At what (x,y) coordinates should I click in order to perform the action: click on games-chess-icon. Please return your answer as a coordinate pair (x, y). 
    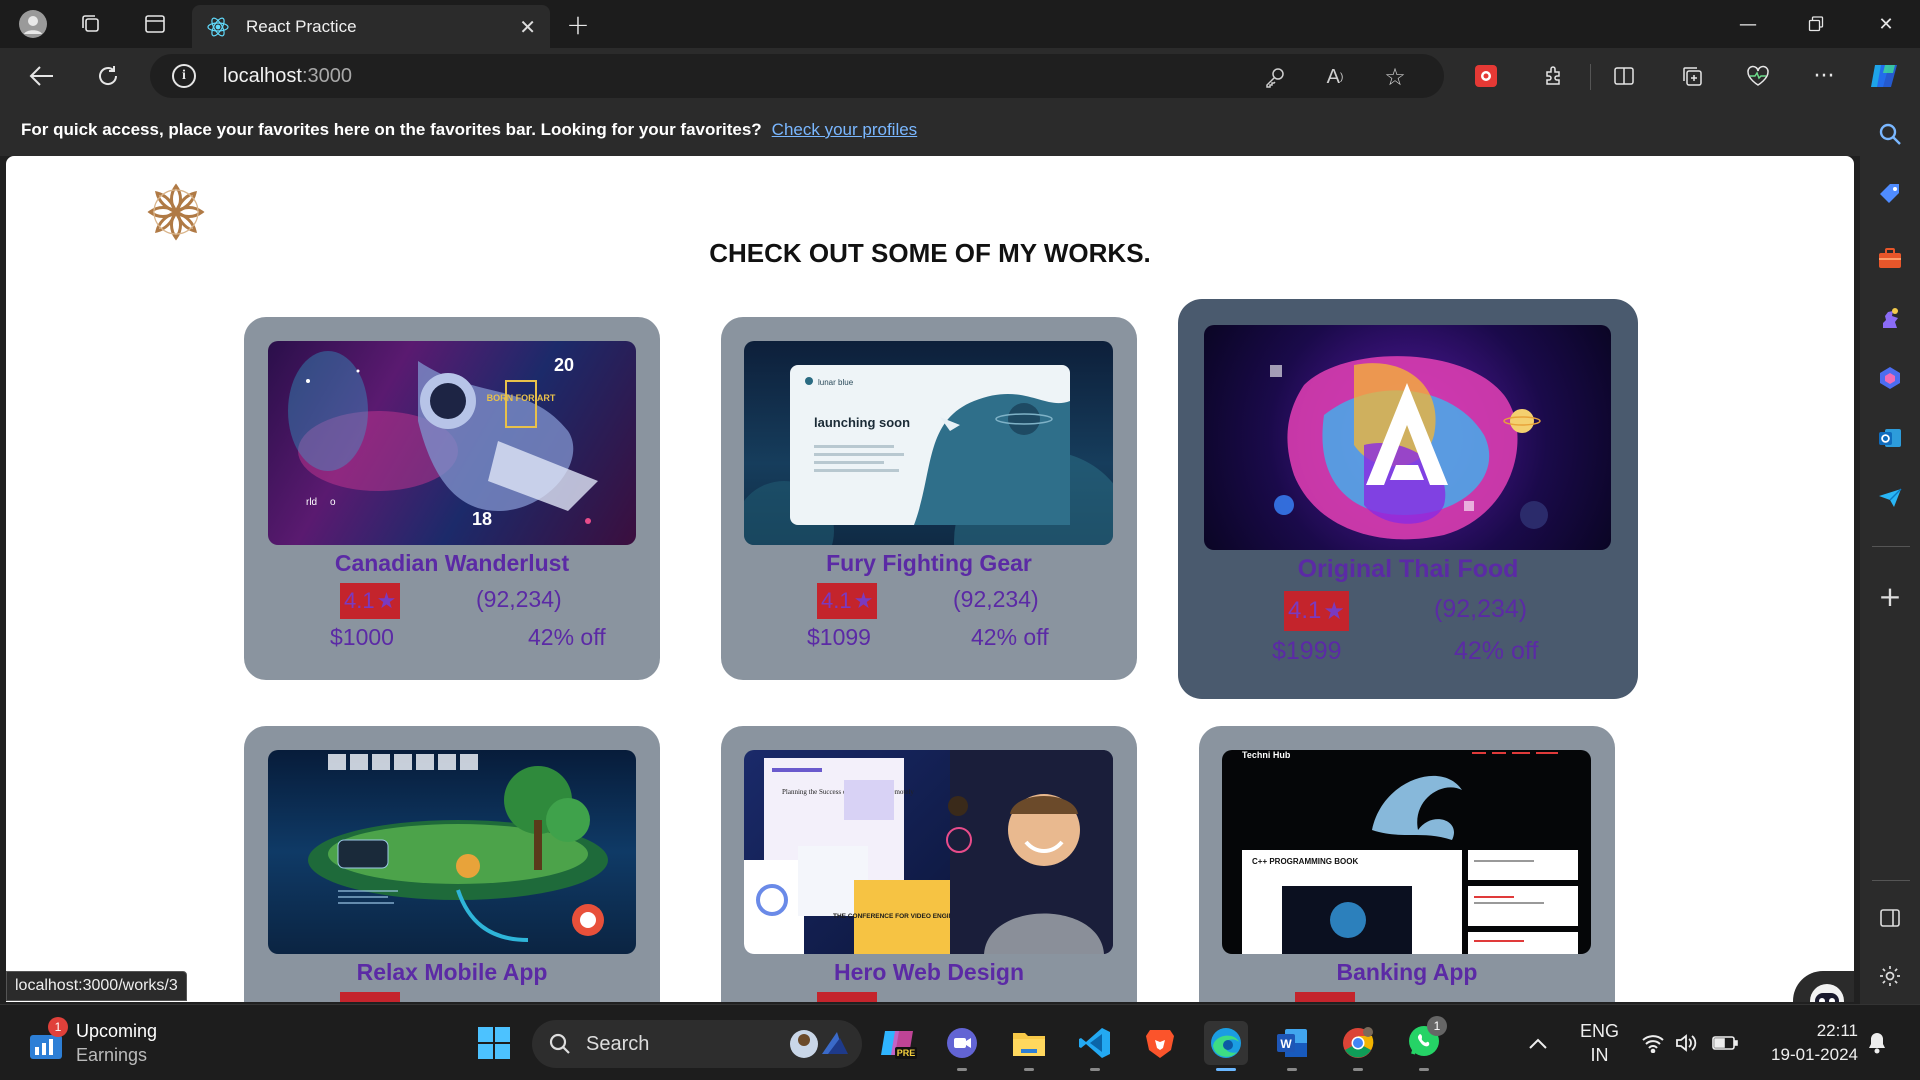
    Looking at the image, I should click on (1890, 318).